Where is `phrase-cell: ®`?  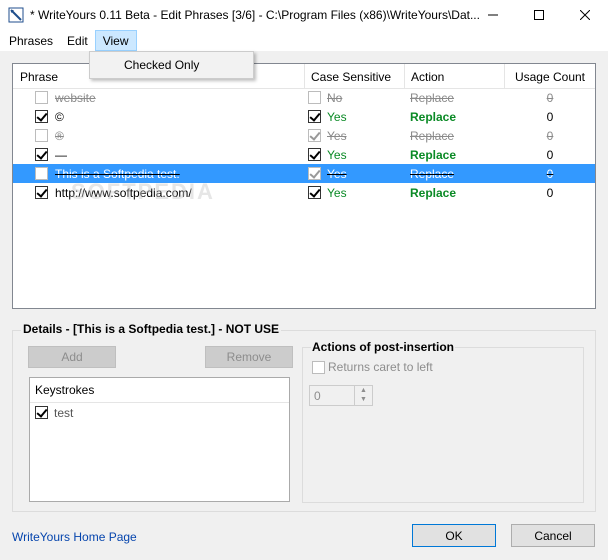 phrase-cell: ® is located at coordinates (49, 135).